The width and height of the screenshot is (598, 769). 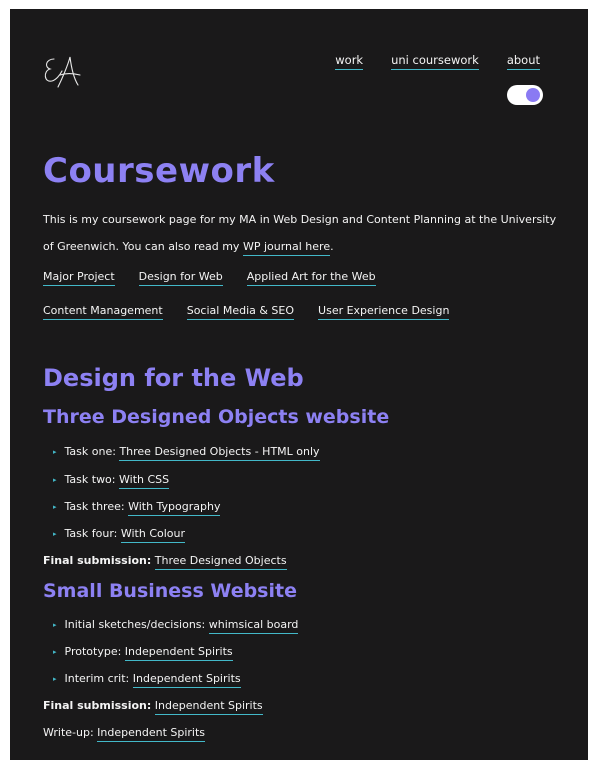 I want to click on task-link: With Colour, so click(x=153, y=535).